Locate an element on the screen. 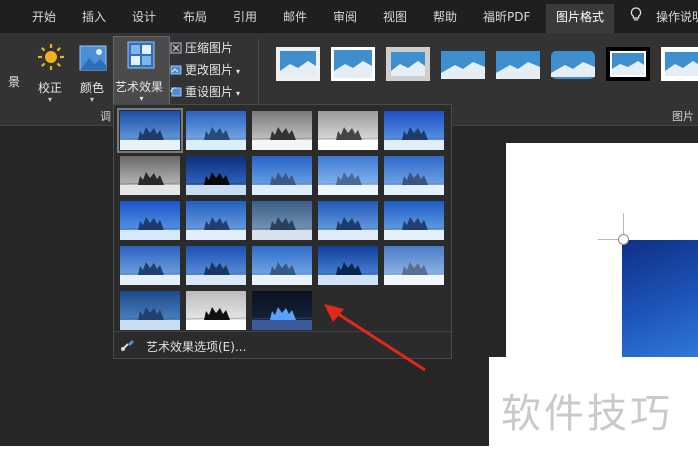  sun-icon is located at coordinates (51, 57).